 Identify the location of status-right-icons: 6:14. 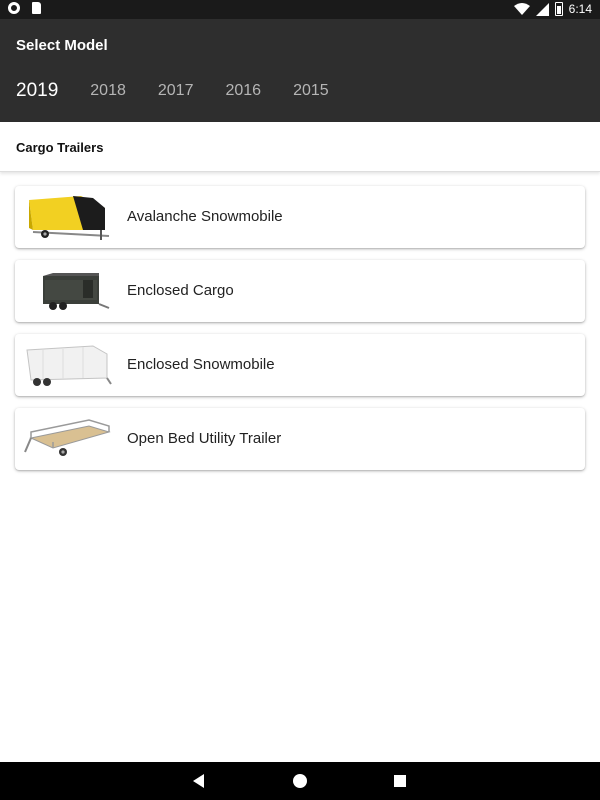
(552, 9).